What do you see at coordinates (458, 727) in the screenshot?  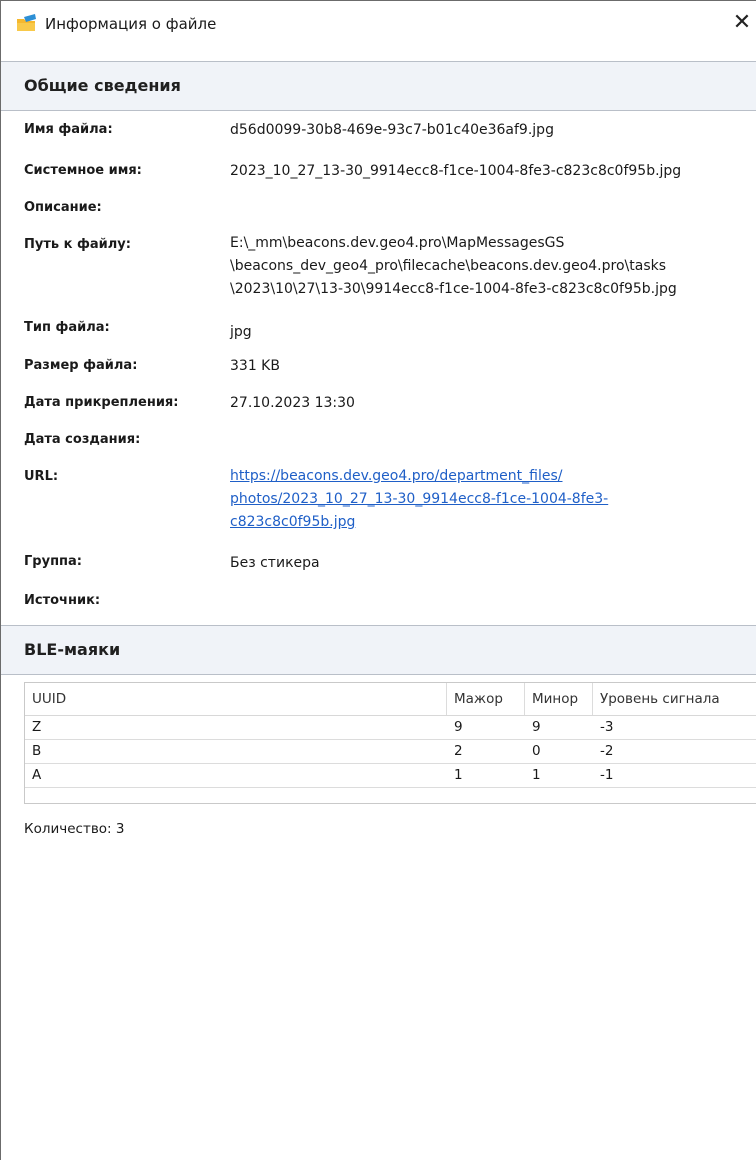 I see `cell-major: 9` at bounding box center [458, 727].